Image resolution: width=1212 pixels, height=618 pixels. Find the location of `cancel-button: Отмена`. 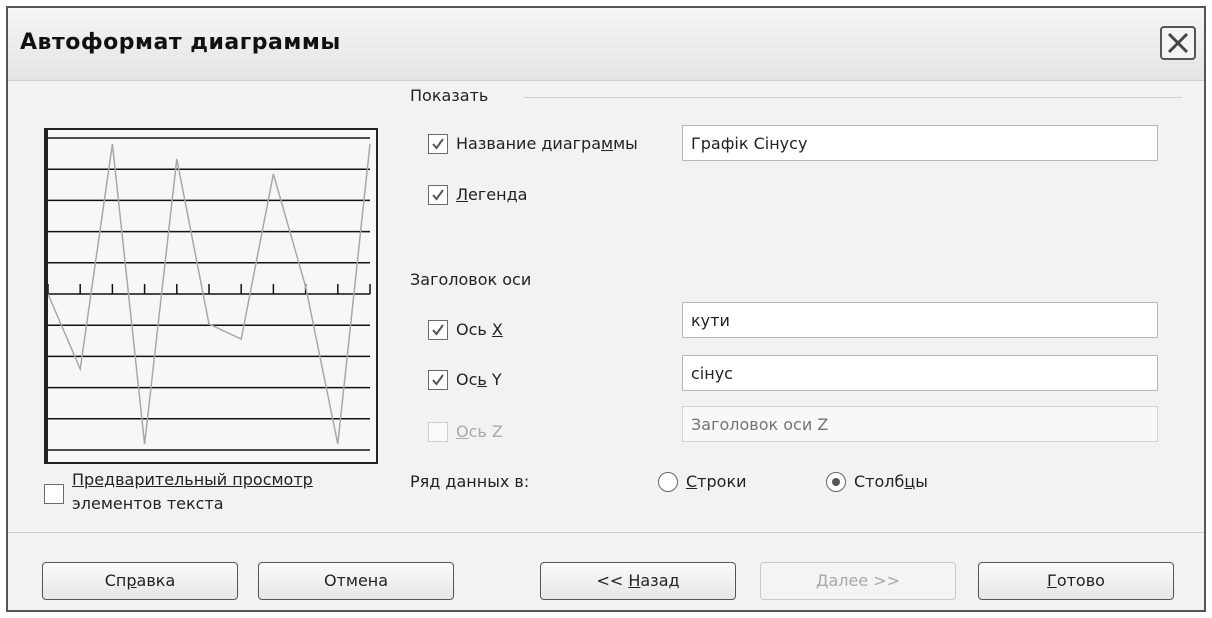

cancel-button: Отмена is located at coordinates (356, 581).